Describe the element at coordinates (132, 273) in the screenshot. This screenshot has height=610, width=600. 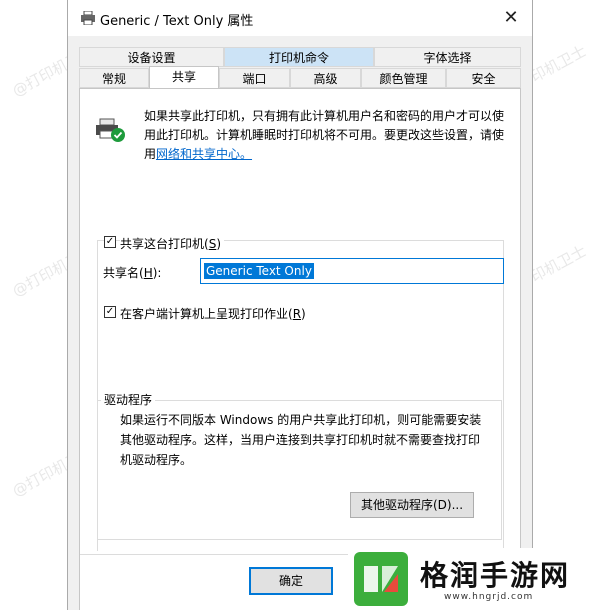
I see `share-name-label: 共享名(H):` at that location.